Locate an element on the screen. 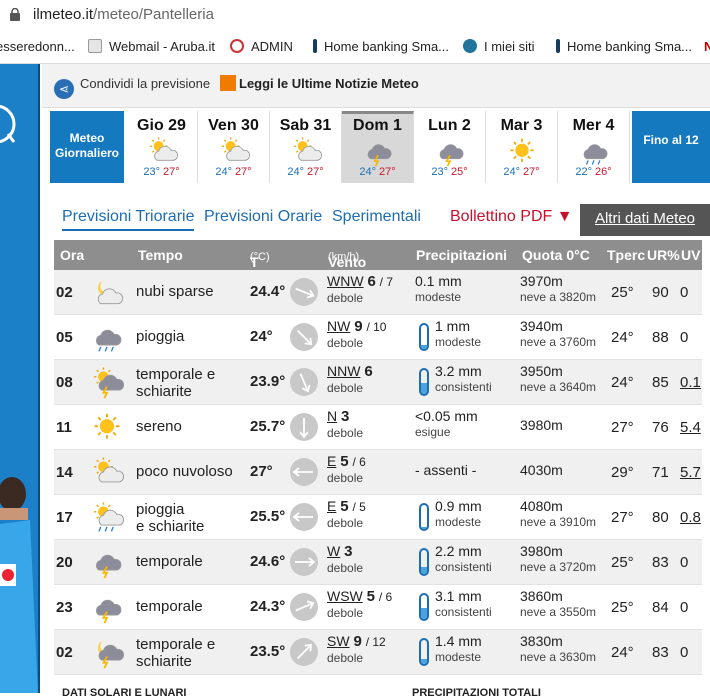  meteo-giornaliero-button: Meteo Giornaliero is located at coordinates (87, 147).